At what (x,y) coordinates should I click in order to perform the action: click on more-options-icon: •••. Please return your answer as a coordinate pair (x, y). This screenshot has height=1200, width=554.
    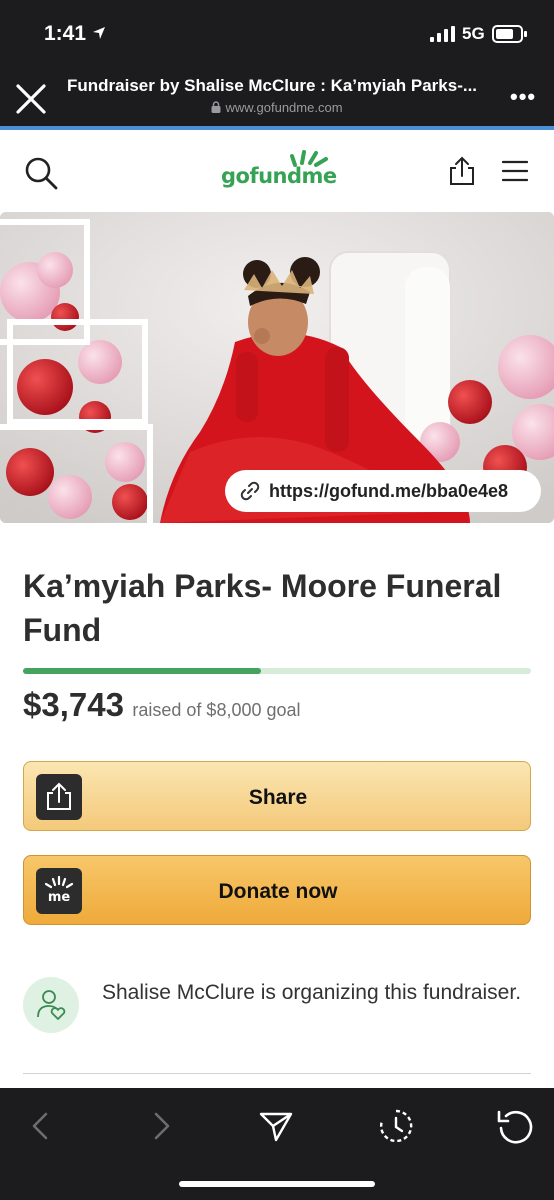
    Looking at the image, I should click on (523, 97).